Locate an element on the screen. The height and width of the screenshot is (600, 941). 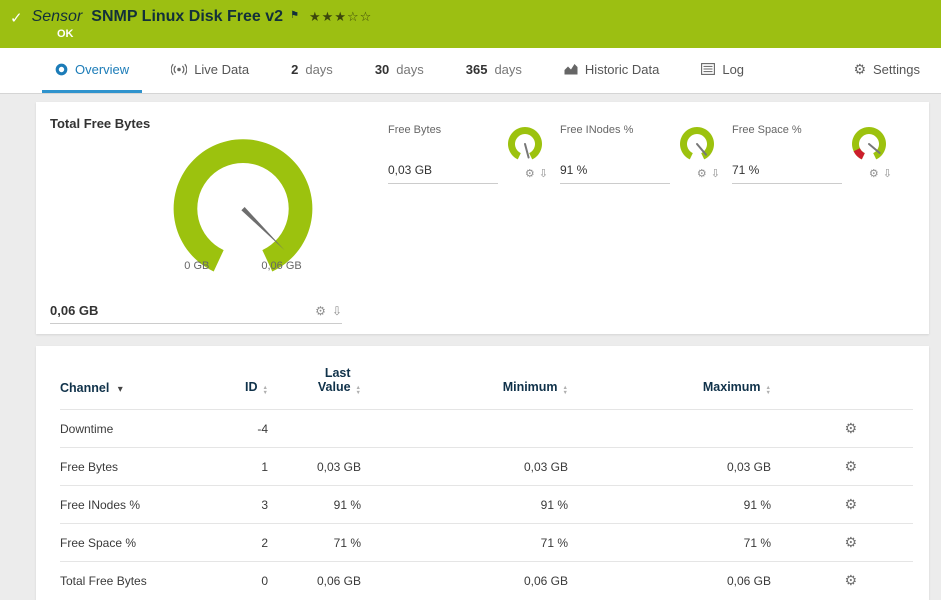
tab-log: Log is located at coordinates (722, 70).